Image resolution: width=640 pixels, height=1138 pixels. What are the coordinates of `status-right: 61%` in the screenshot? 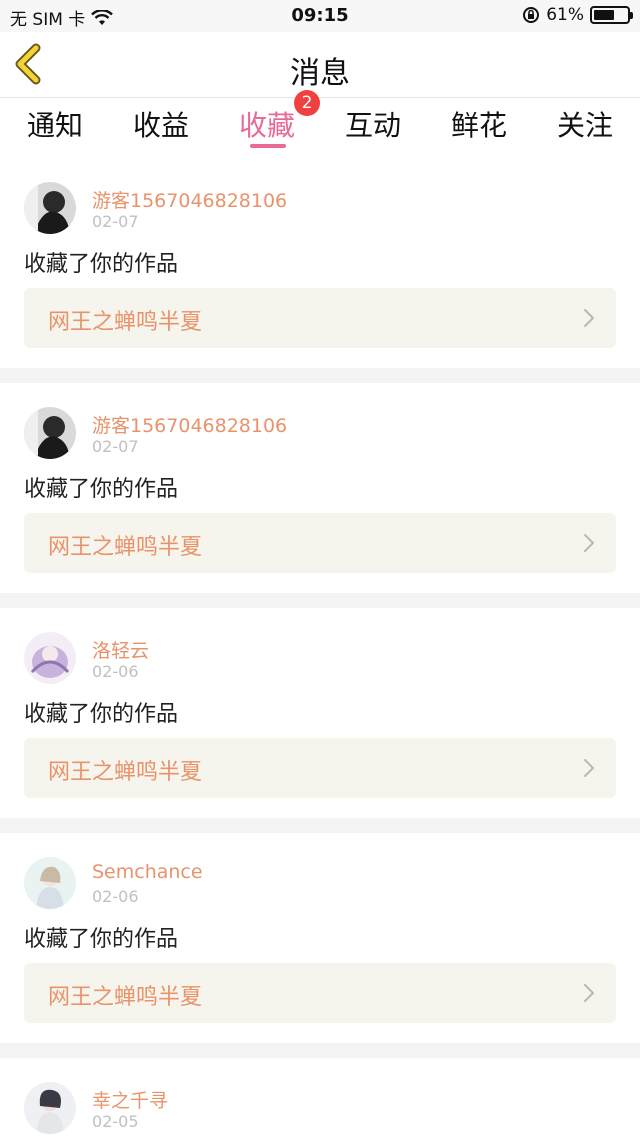 It's located at (577, 15).